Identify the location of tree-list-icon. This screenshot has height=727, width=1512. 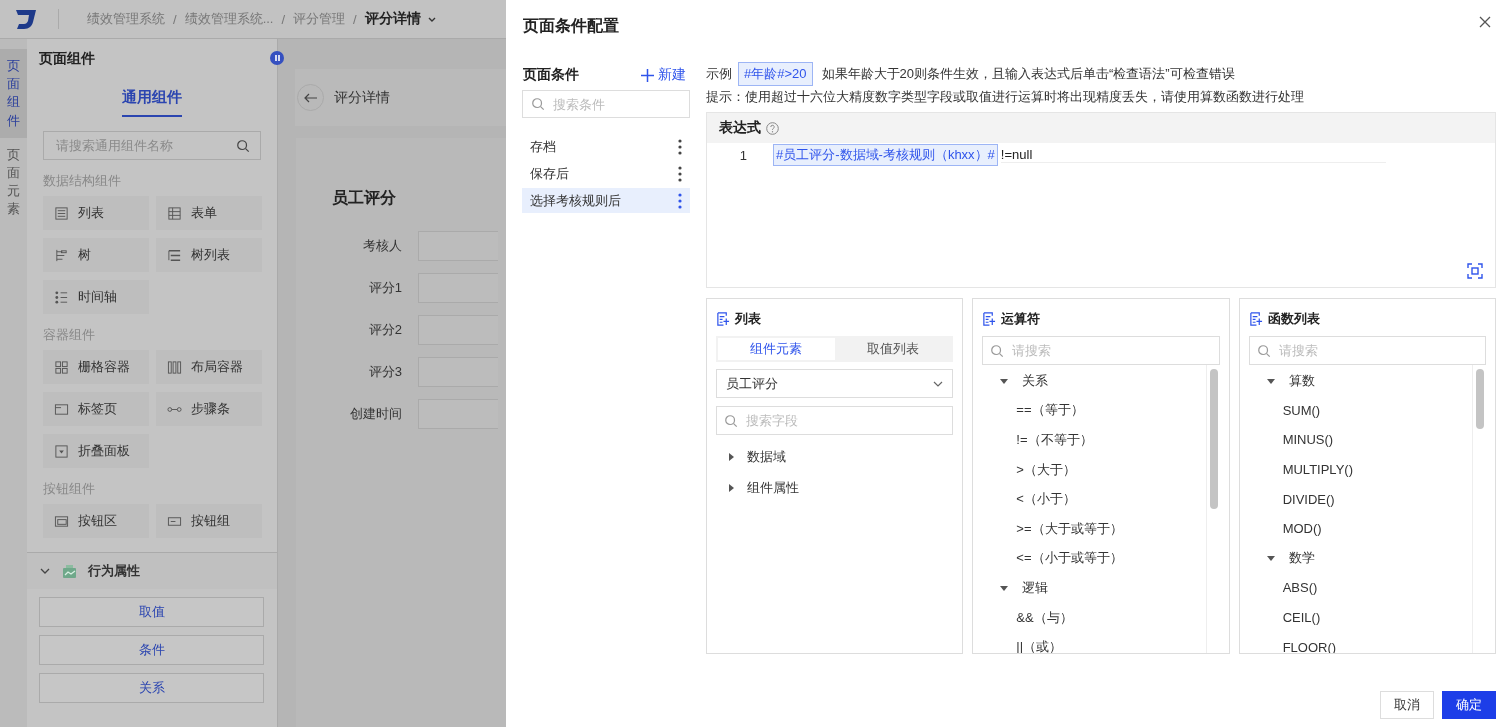
(174, 255).